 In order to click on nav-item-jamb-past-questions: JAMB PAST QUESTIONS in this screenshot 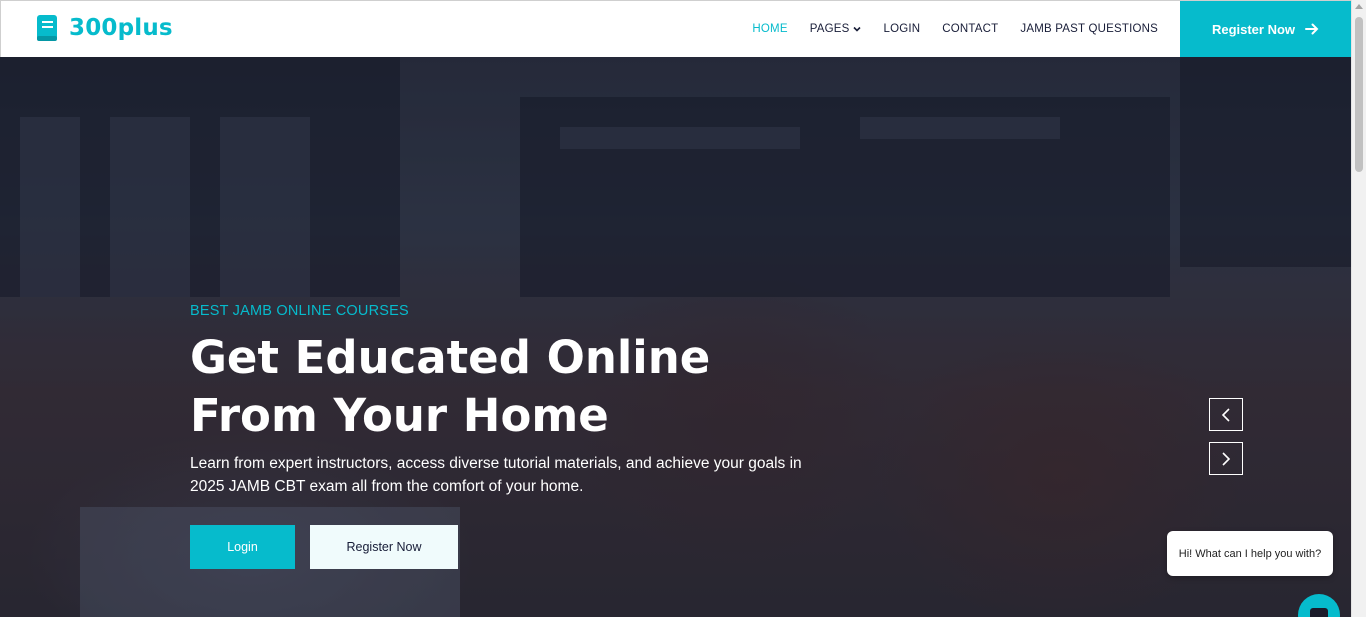, I will do `click(1089, 29)`.